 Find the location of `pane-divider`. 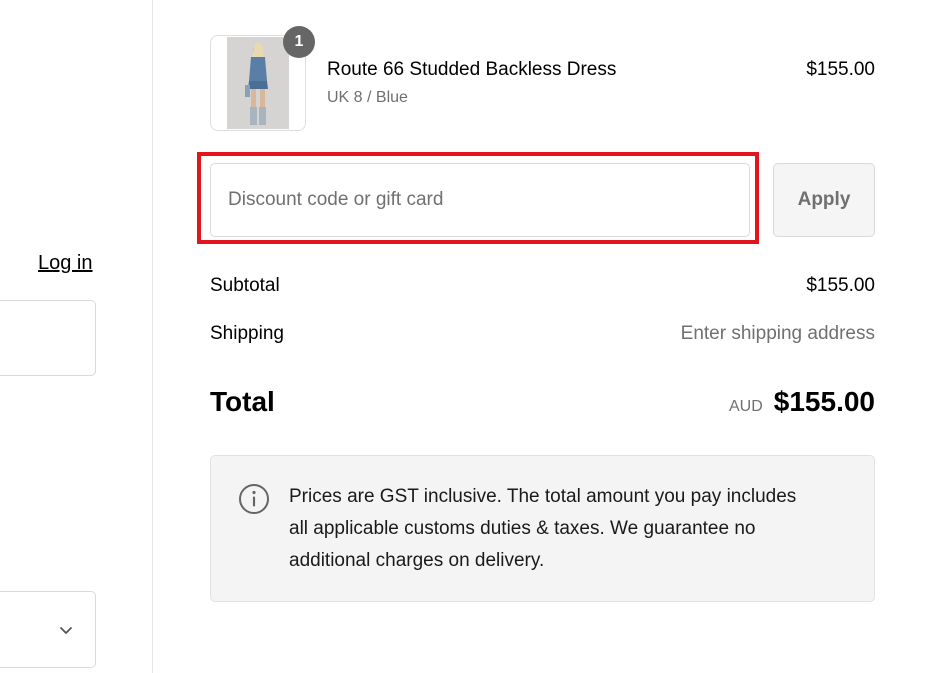

pane-divider is located at coordinates (152, 336).